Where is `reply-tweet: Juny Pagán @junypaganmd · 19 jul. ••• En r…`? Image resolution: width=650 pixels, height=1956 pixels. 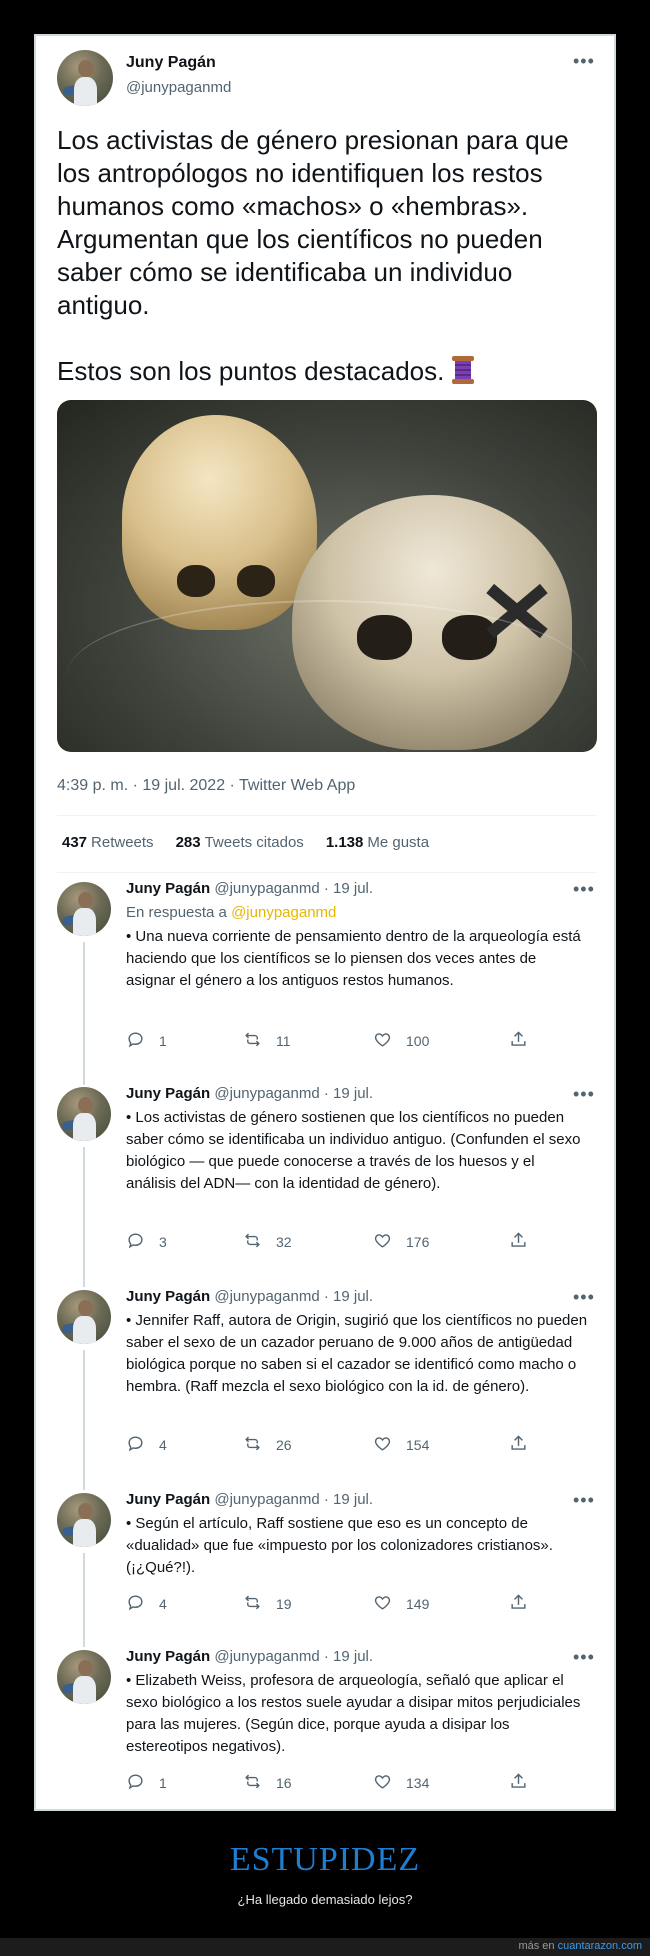 reply-tweet: Juny Pagán @junypaganmd · 19 jul. ••• En r… is located at coordinates (325, 982).